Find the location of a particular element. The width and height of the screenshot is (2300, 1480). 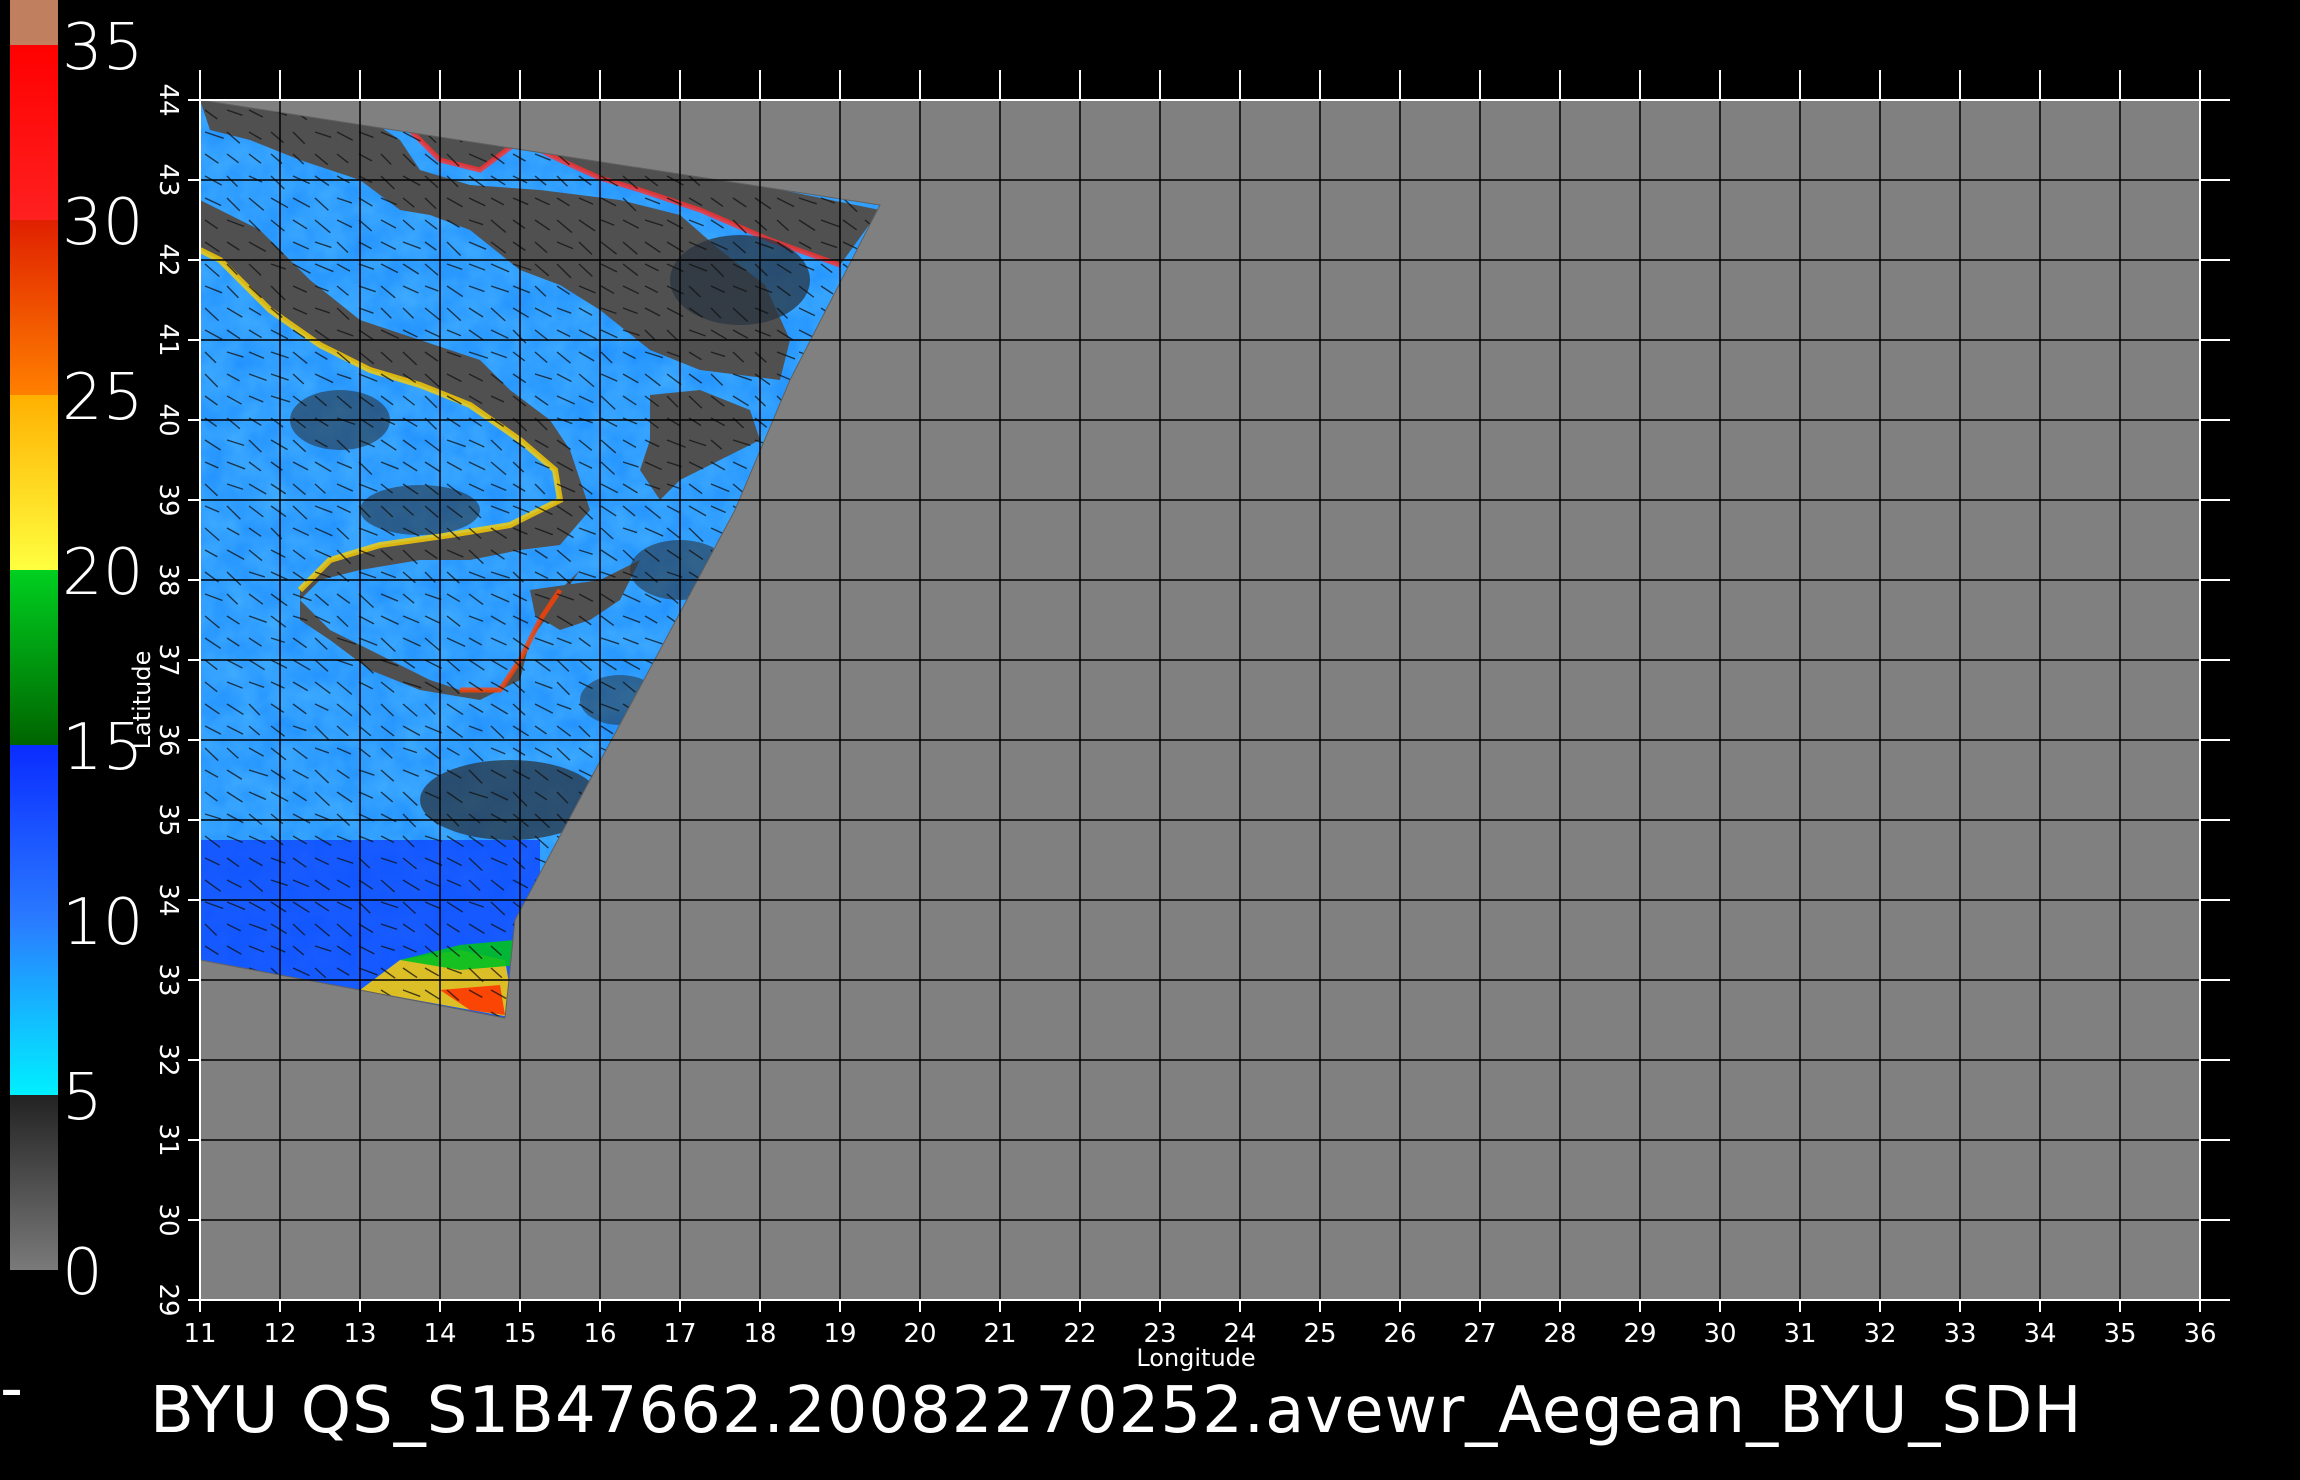

y-tick-label: 29 is located at coordinates (168, 1299).